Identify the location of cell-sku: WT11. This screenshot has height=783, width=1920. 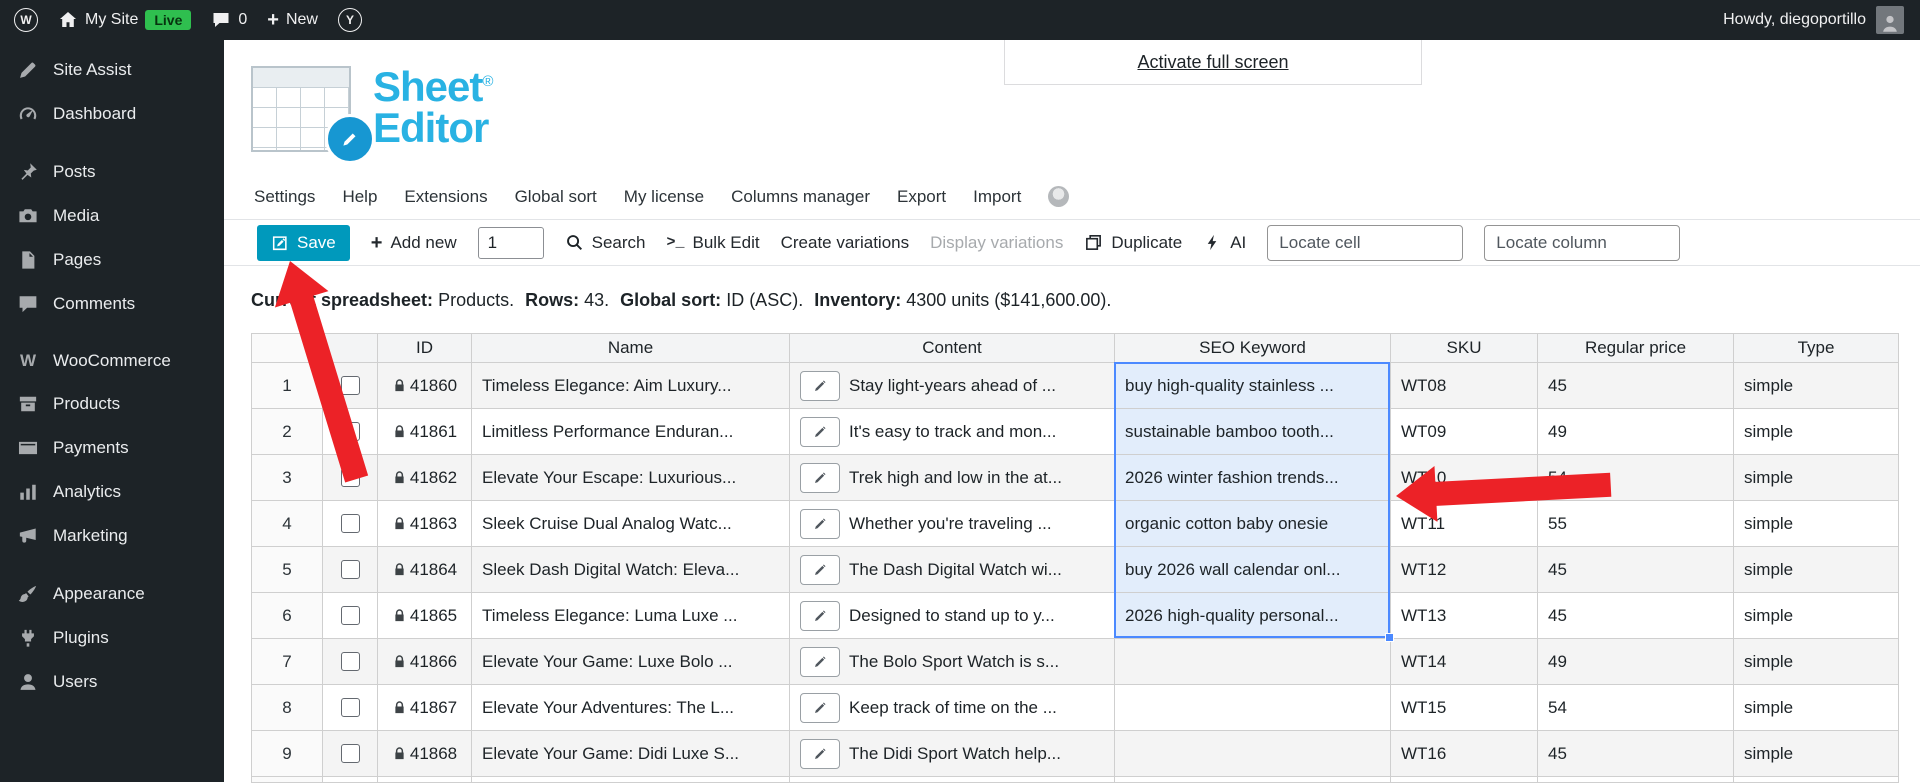
(1464, 524).